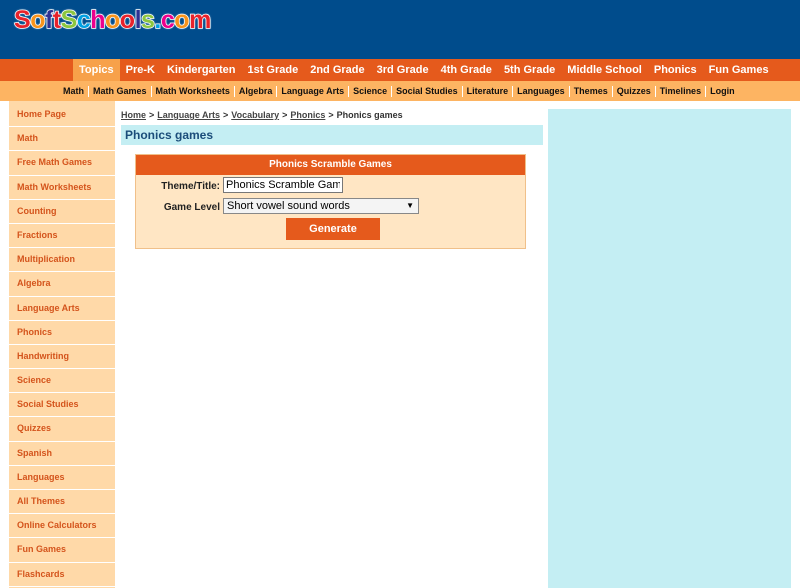  Describe the element at coordinates (97, 20) in the screenshot. I see `logo-letter: h` at that location.